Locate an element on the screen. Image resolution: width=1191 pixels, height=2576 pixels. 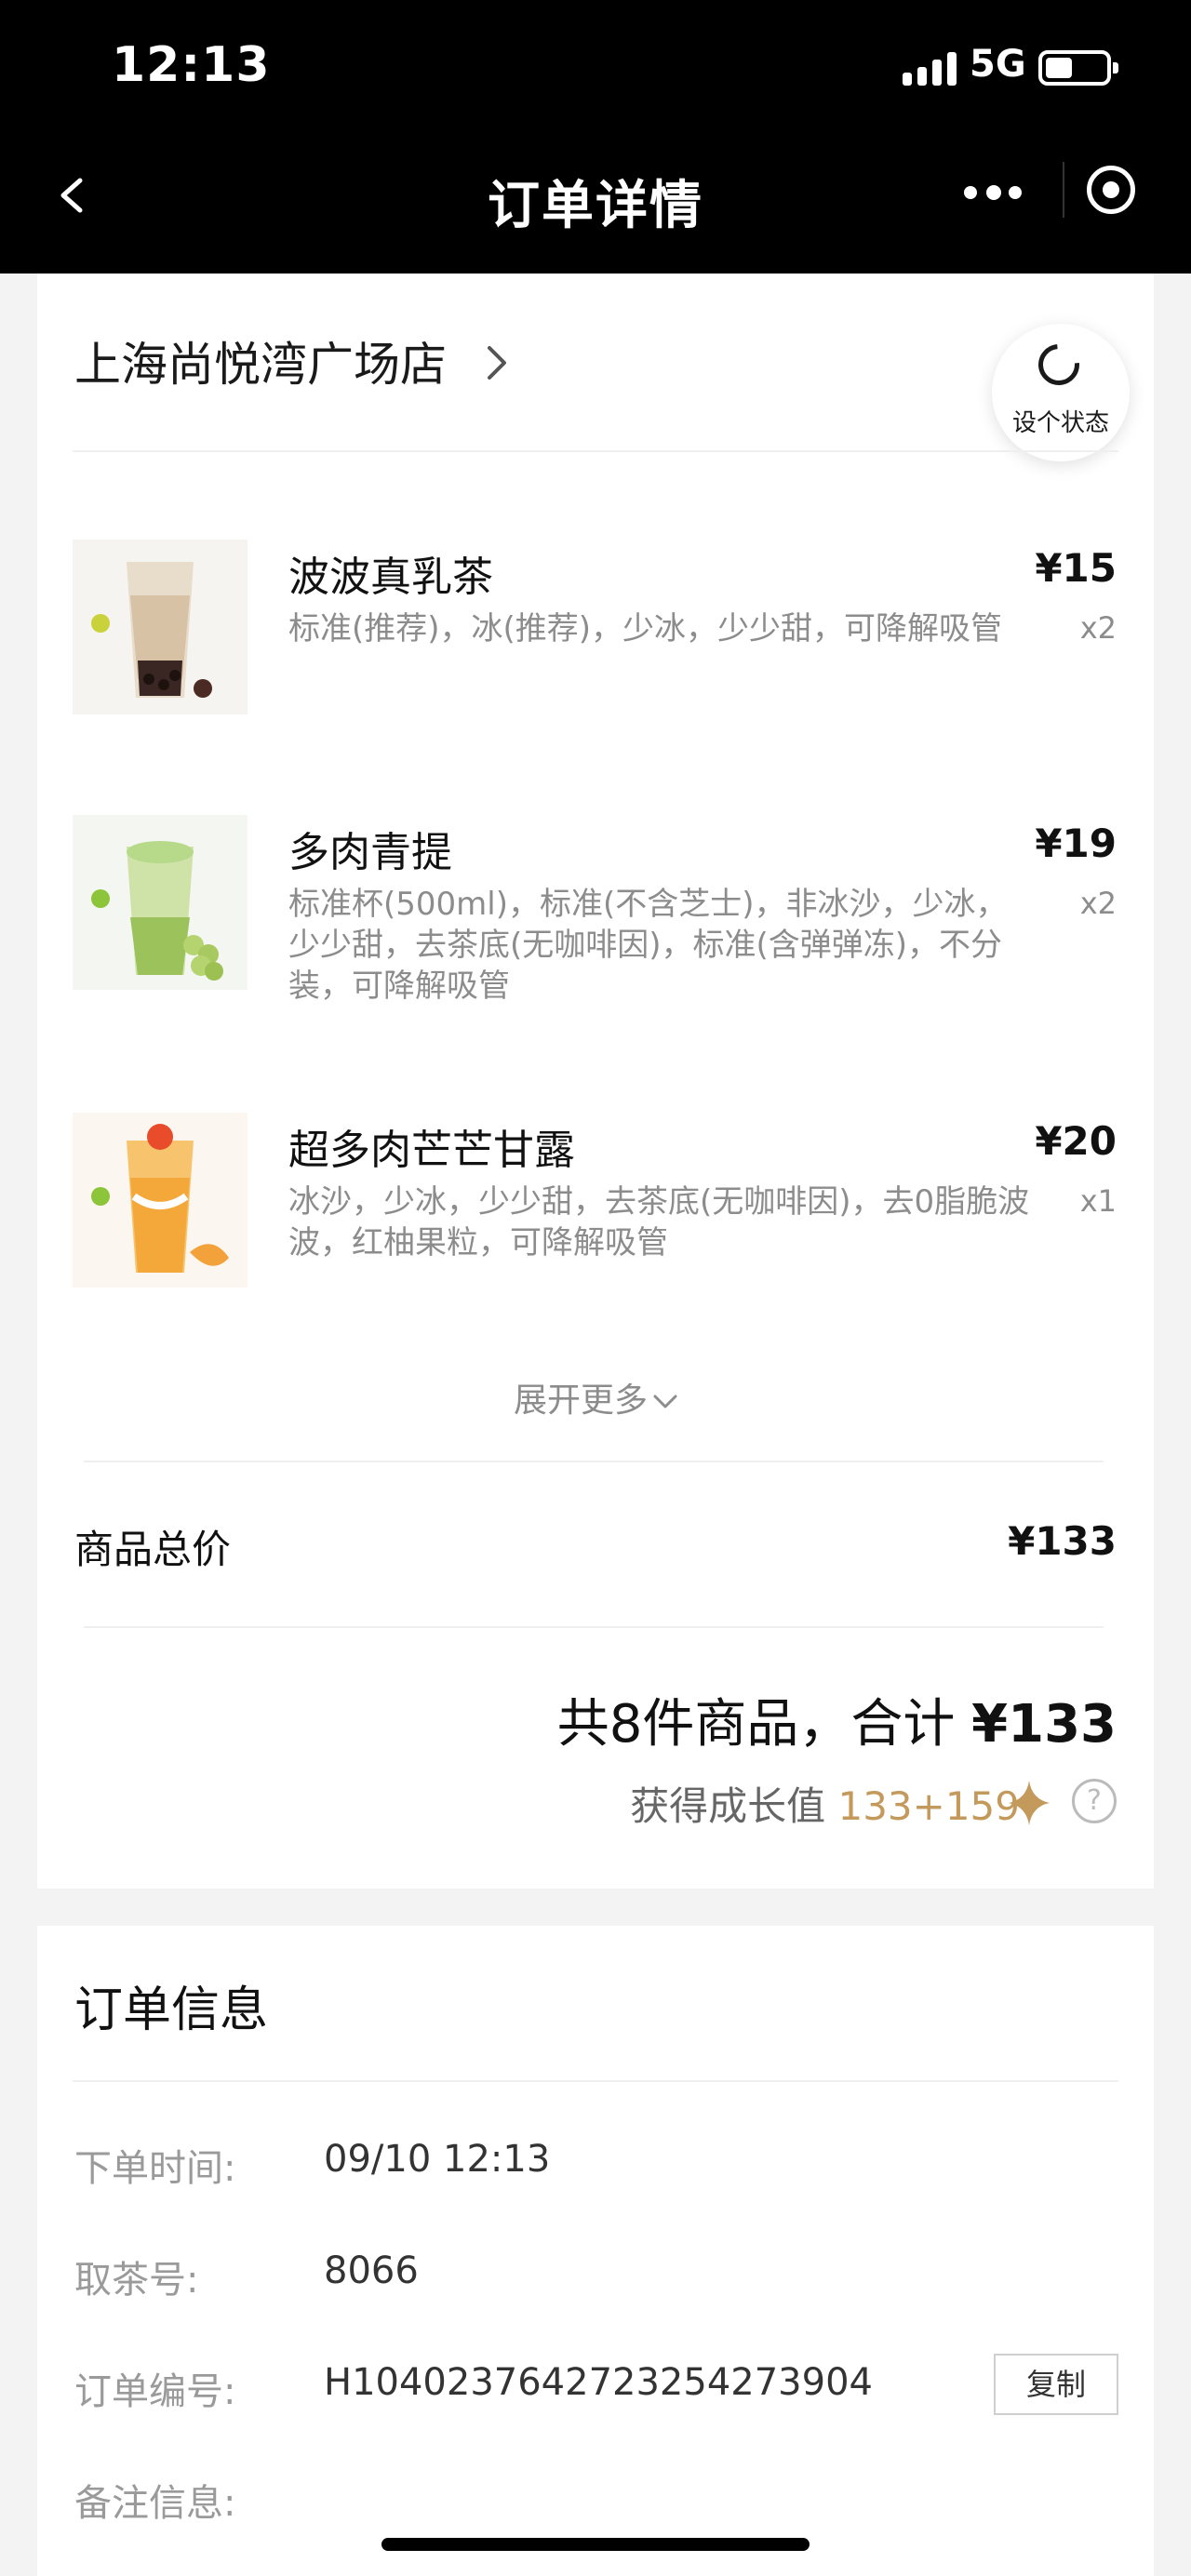
item-name: 超多肉芒芒甘露 is located at coordinates (431, 1150).